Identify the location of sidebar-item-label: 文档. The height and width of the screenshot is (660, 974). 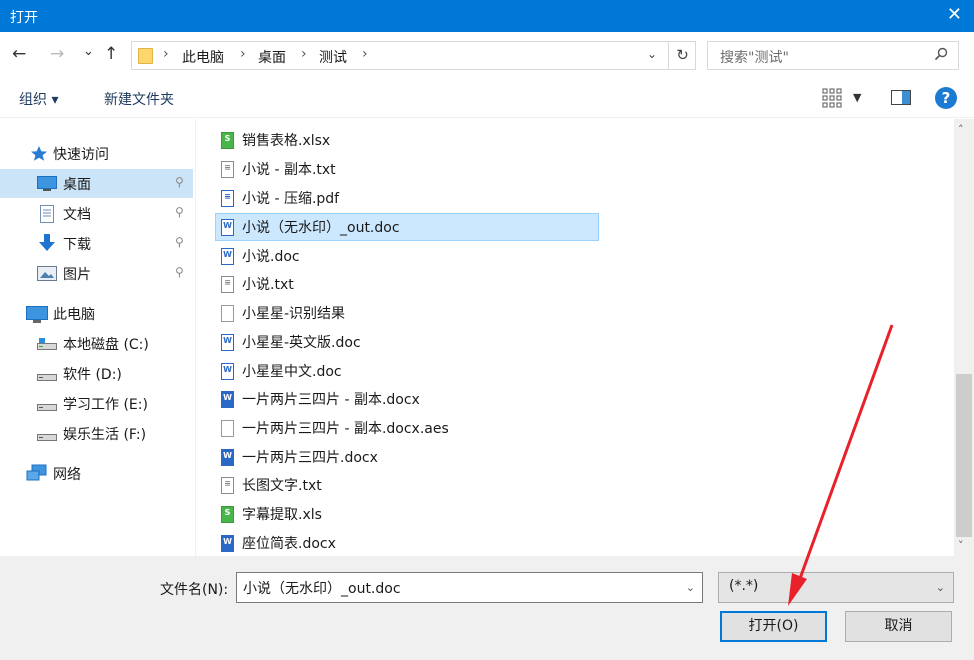
(77, 215).